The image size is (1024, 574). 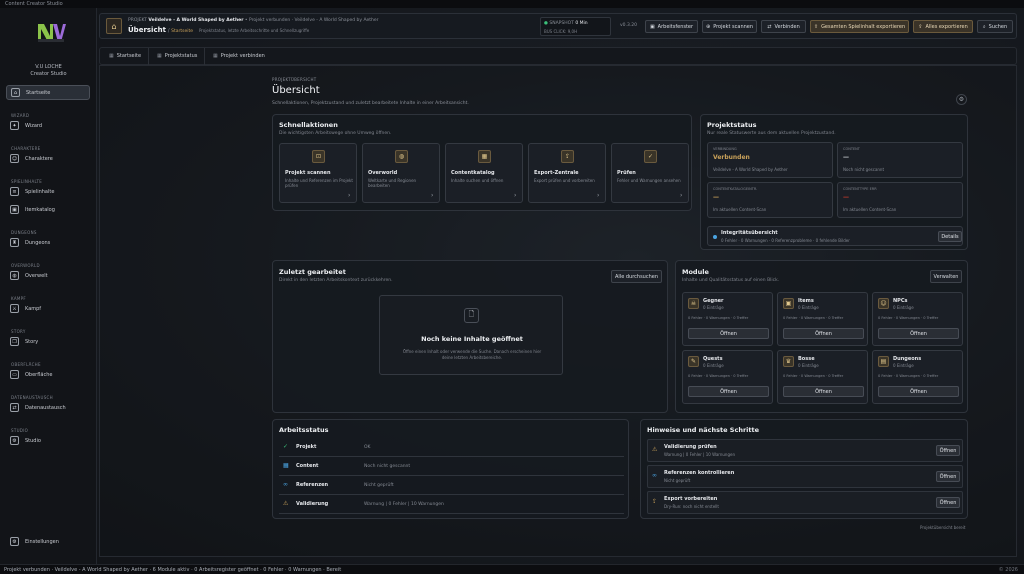 I want to click on quick-title: Schnellaktionen, so click(x=308, y=125).